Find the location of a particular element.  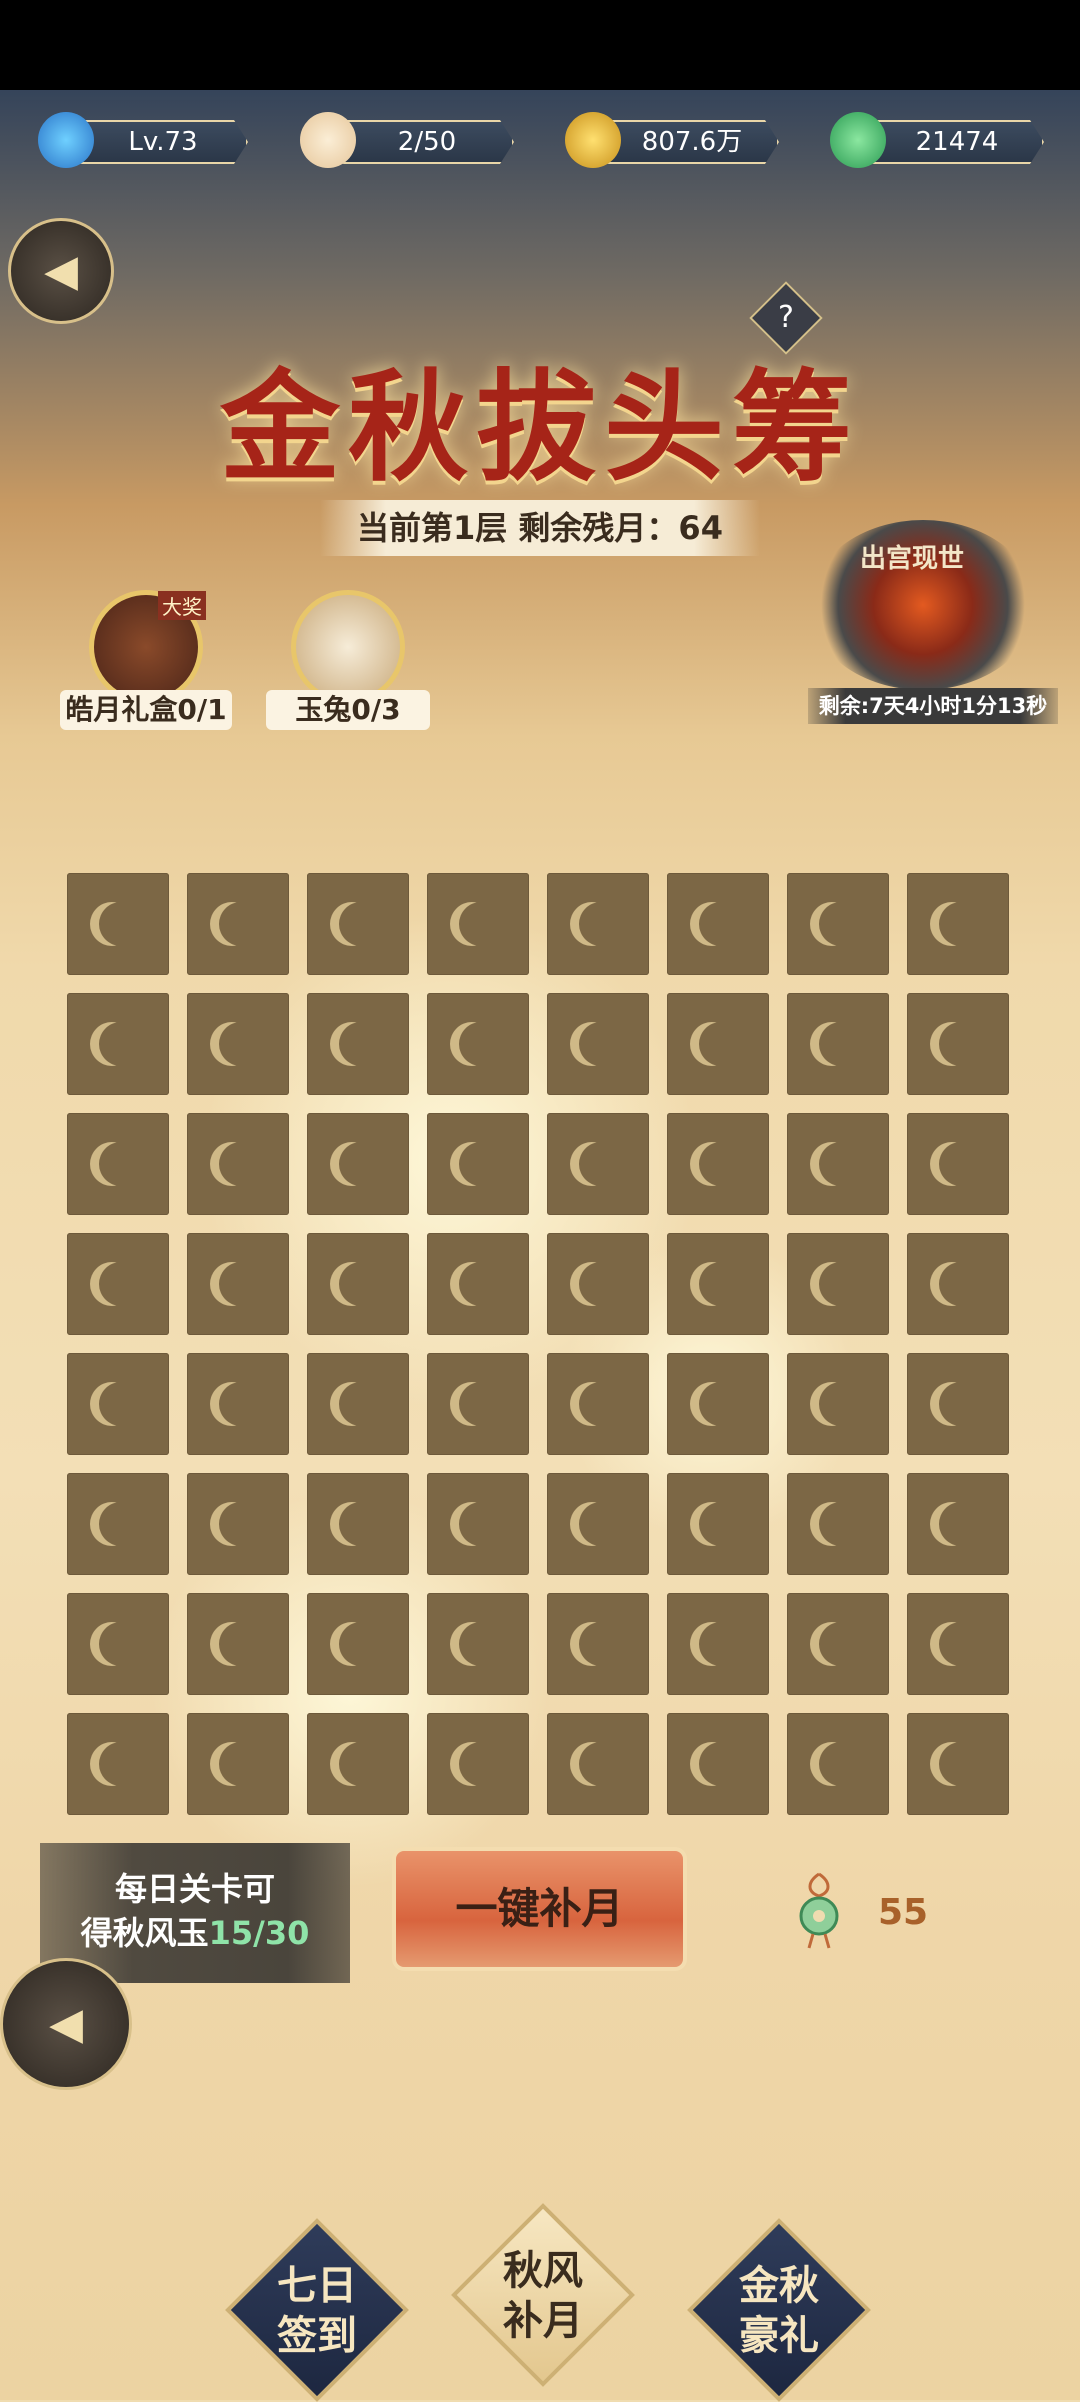

daily-progress: 15/30 is located at coordinates (259, 1933).